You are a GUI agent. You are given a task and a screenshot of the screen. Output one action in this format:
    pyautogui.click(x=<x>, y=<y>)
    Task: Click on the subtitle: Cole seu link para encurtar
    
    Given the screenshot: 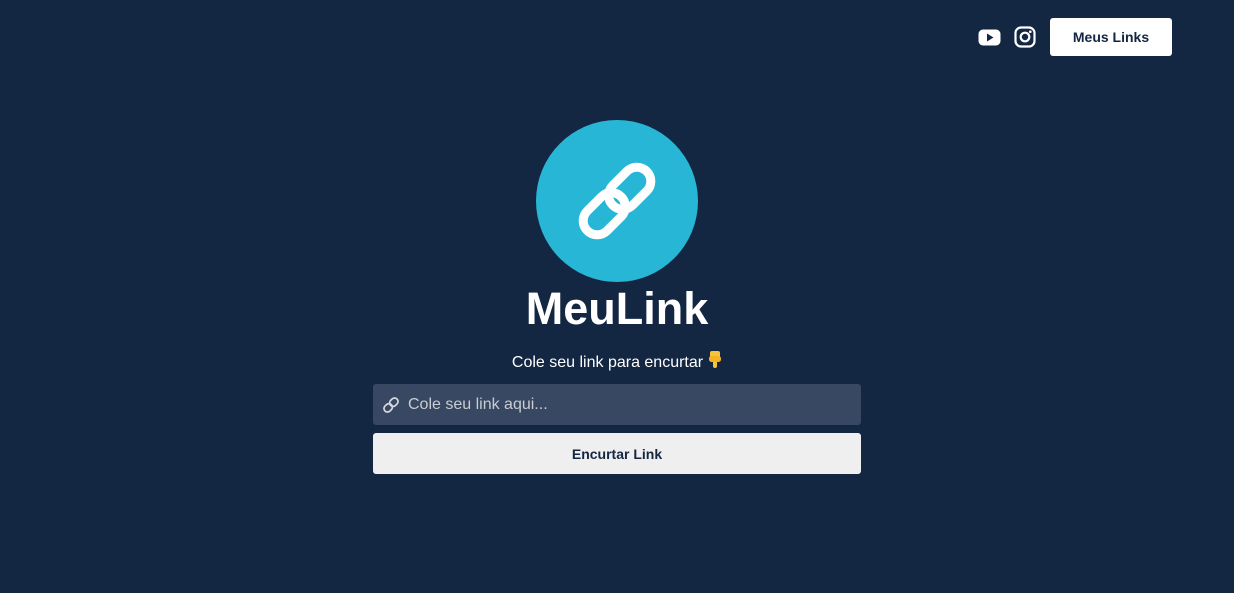 What is the action you would take?
    pyautogui.click(x=617, y=363)
    